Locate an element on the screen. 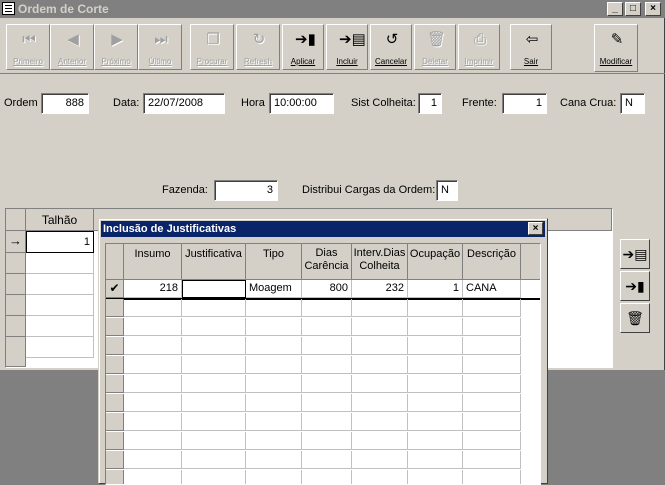 This screenshot has width=665, height=485. column-header: Tipo is located at coordinates (274, 262).